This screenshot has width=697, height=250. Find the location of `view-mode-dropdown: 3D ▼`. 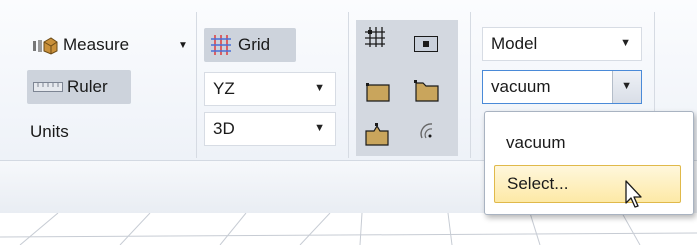

view-mode-dropdown: 3D ▼ is located at coordinates (270, 129).